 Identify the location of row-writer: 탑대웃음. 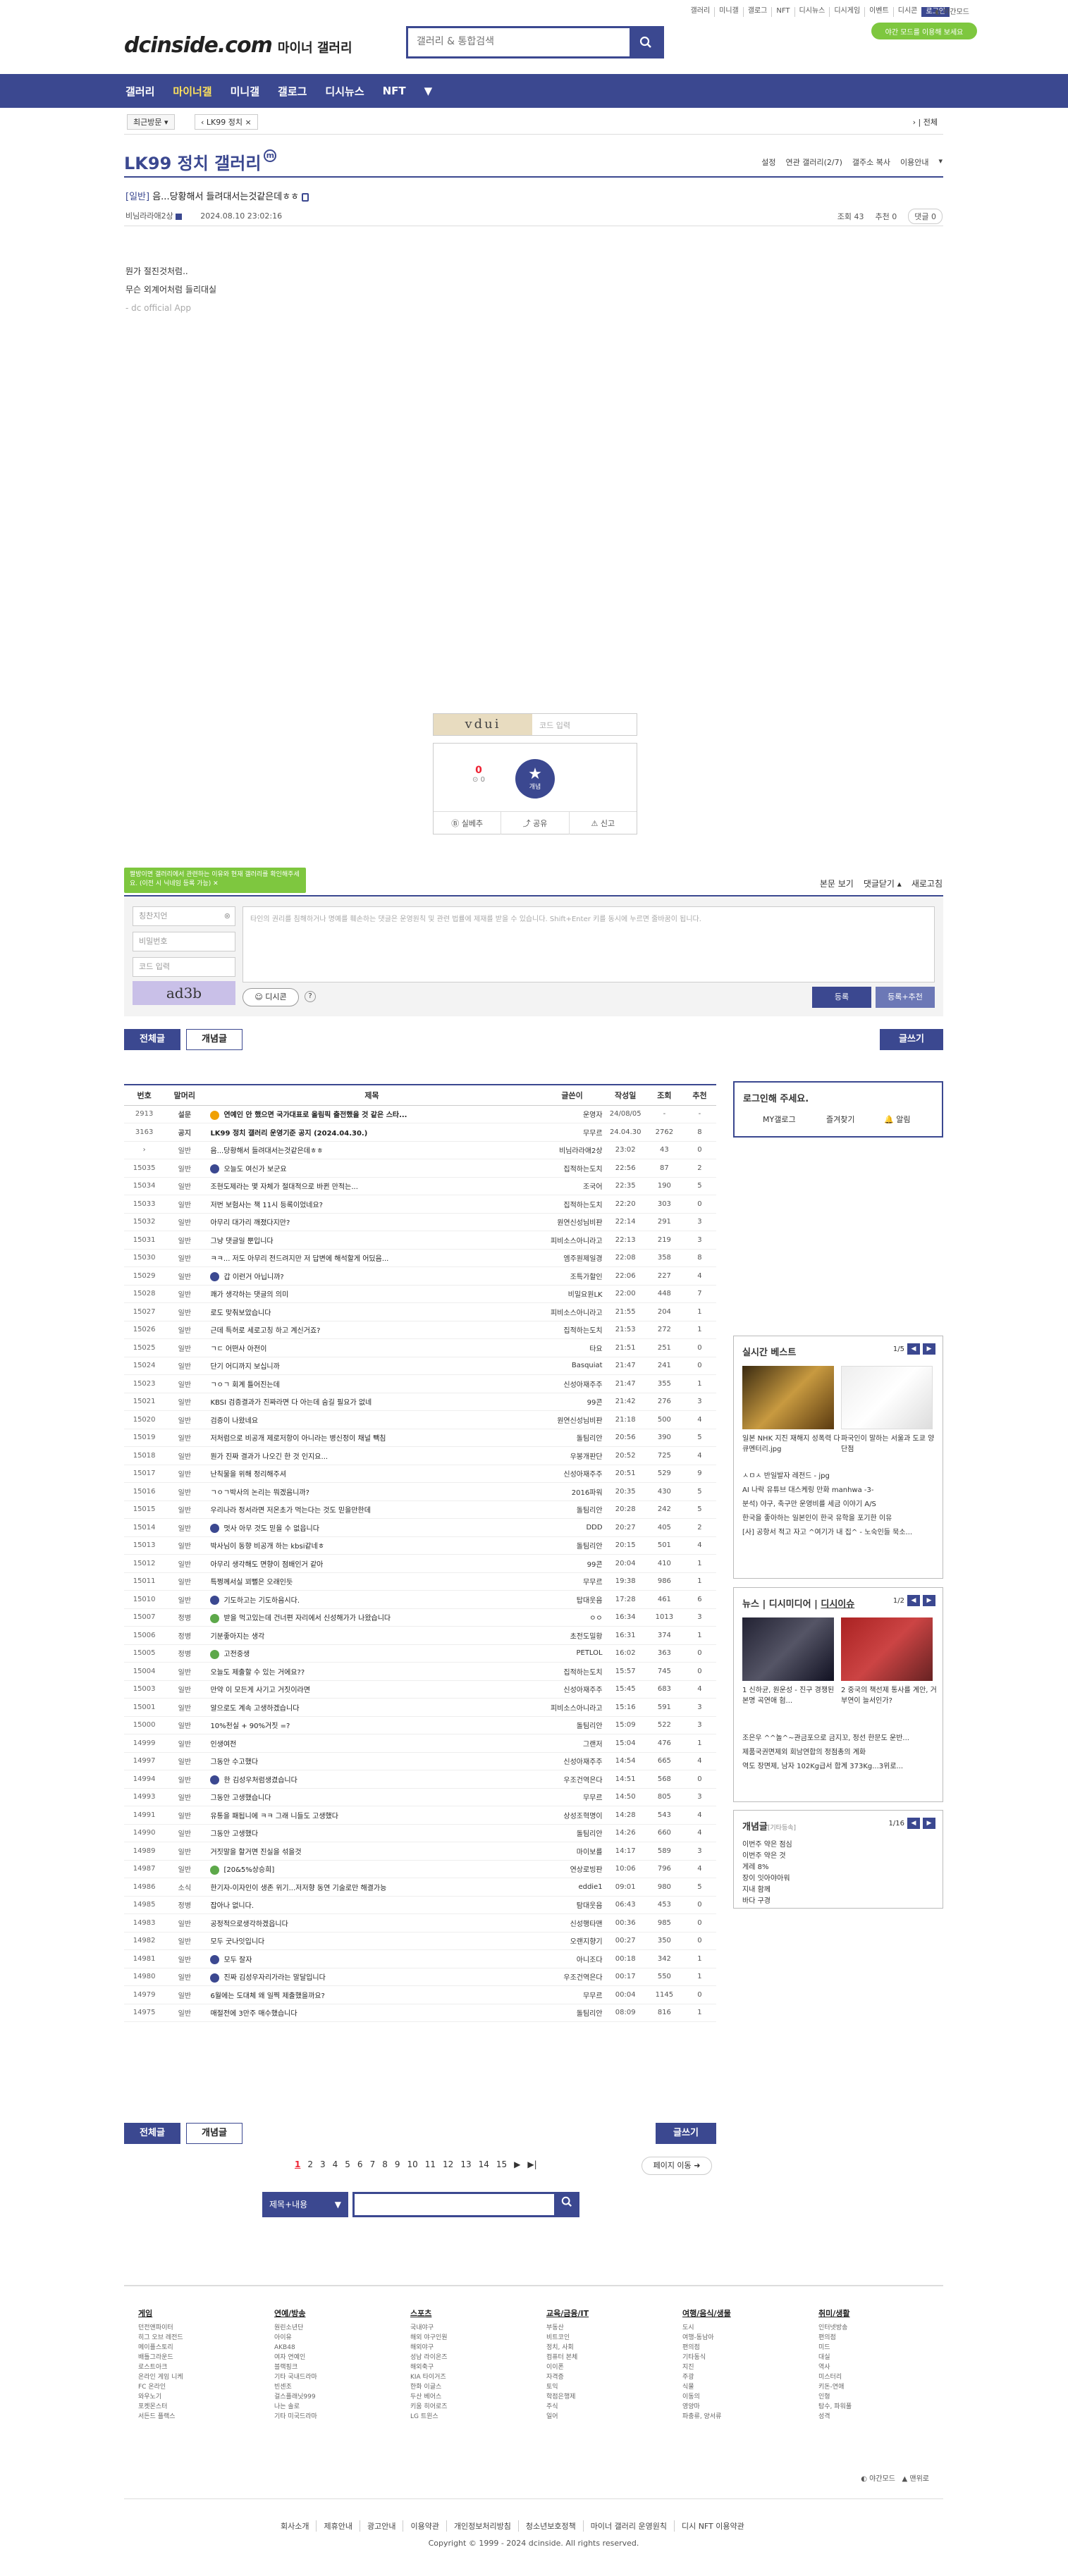
(572, 1599).